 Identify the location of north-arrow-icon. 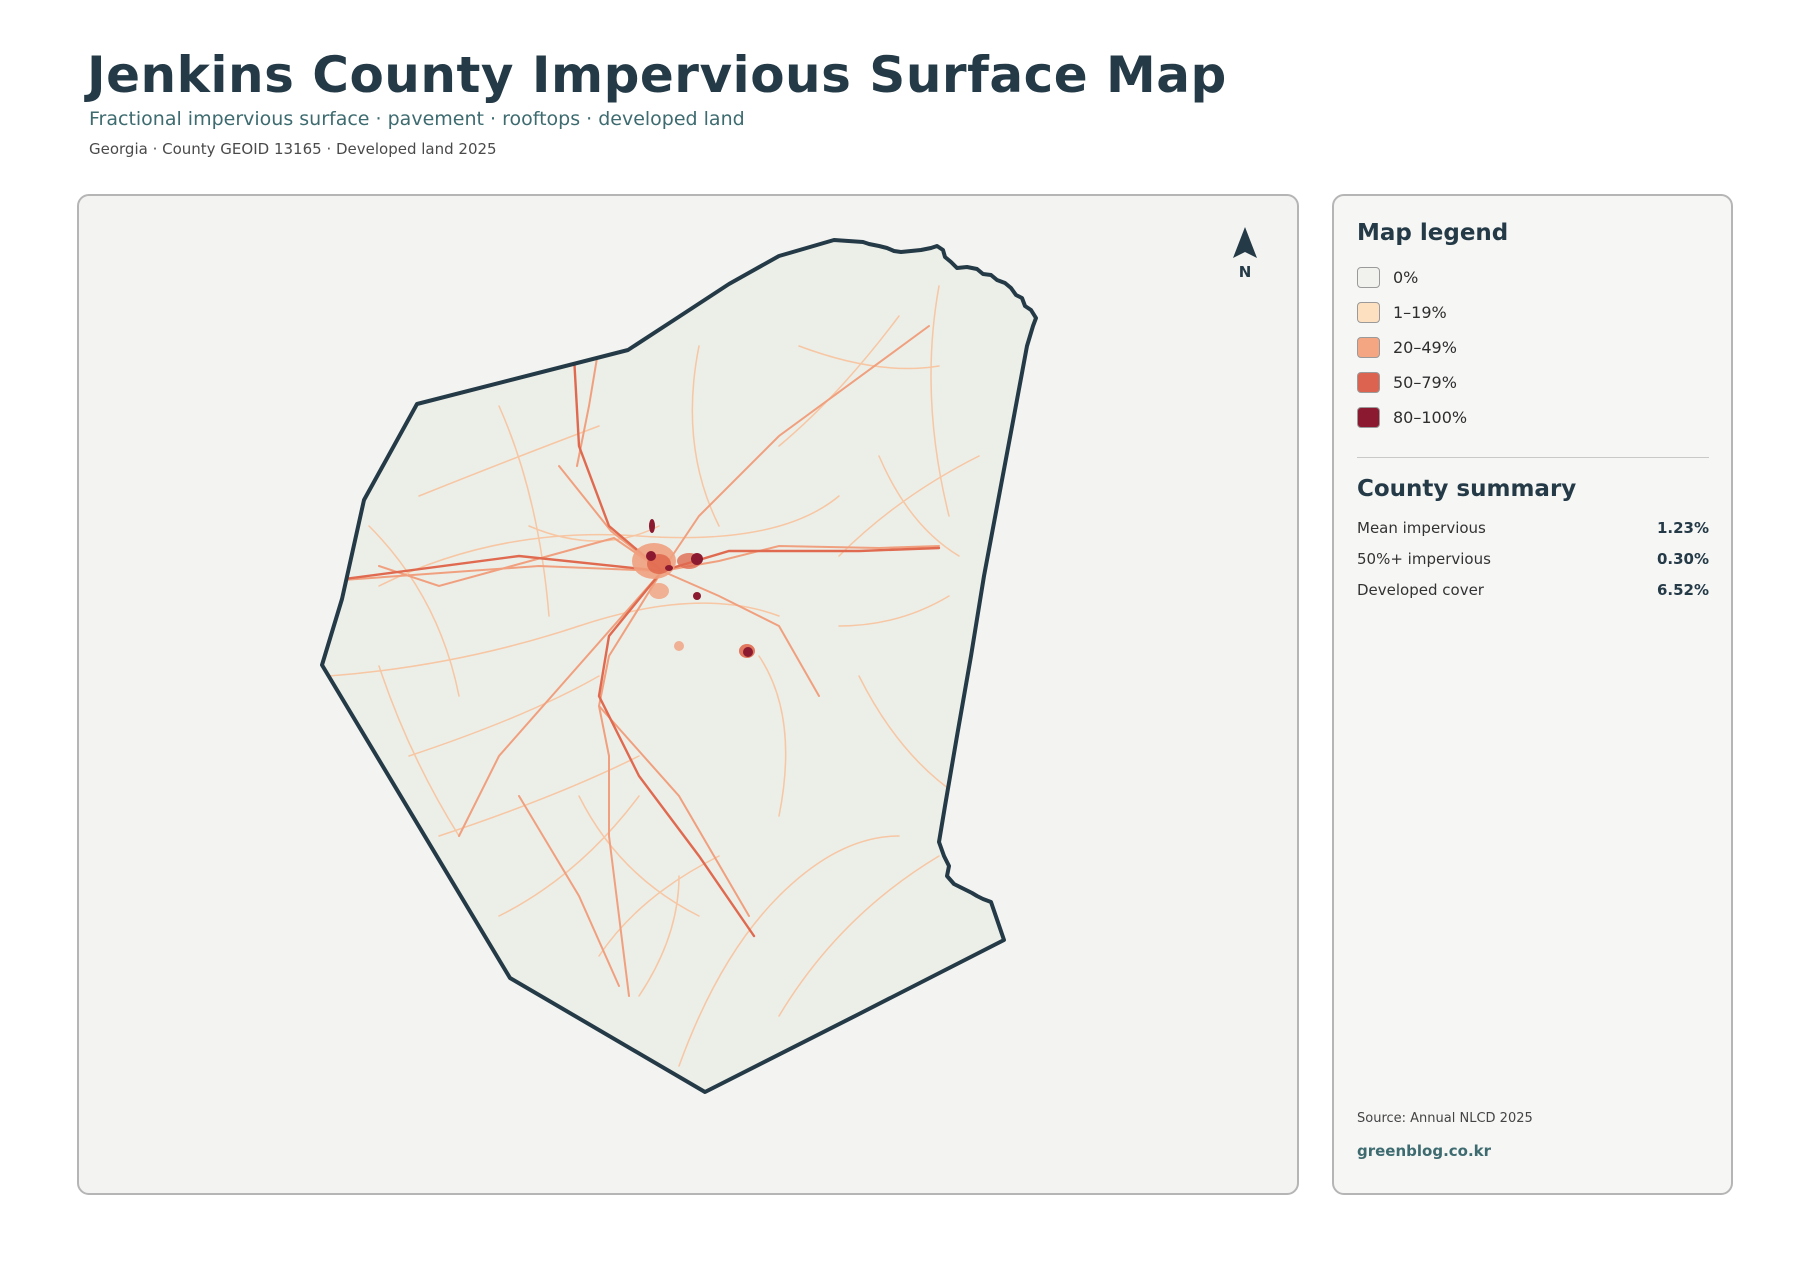
(1245, 242).